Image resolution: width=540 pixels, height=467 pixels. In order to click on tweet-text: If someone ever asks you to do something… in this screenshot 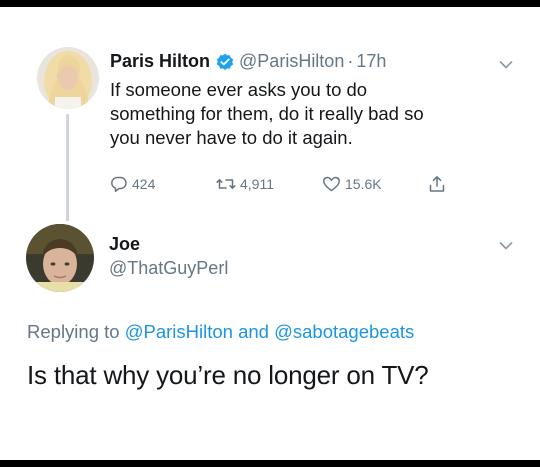, I will do `click(310, 114)`.